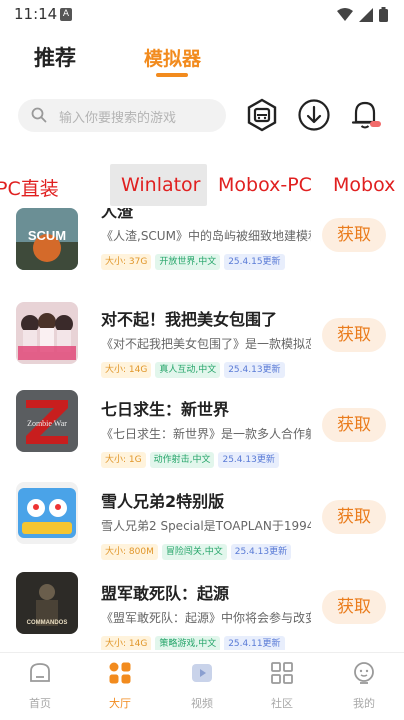  What do you see at coordinates (262, 115) in the screenshot?
I see `game-console-icon` at bounding box center [262, 115].